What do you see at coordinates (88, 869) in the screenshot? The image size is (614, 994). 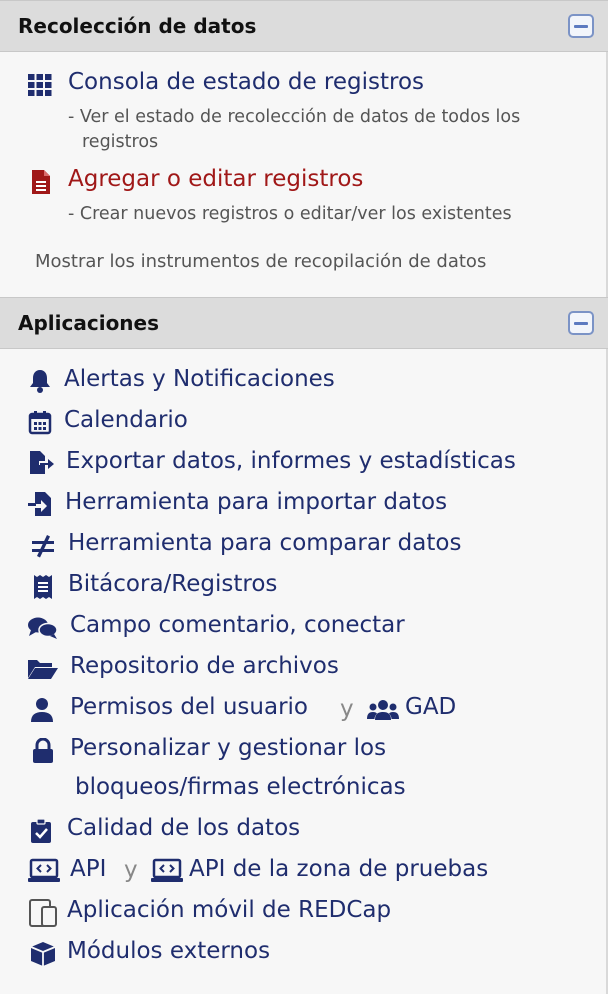 I see `api-link: API` at bounding box center [88, 869].